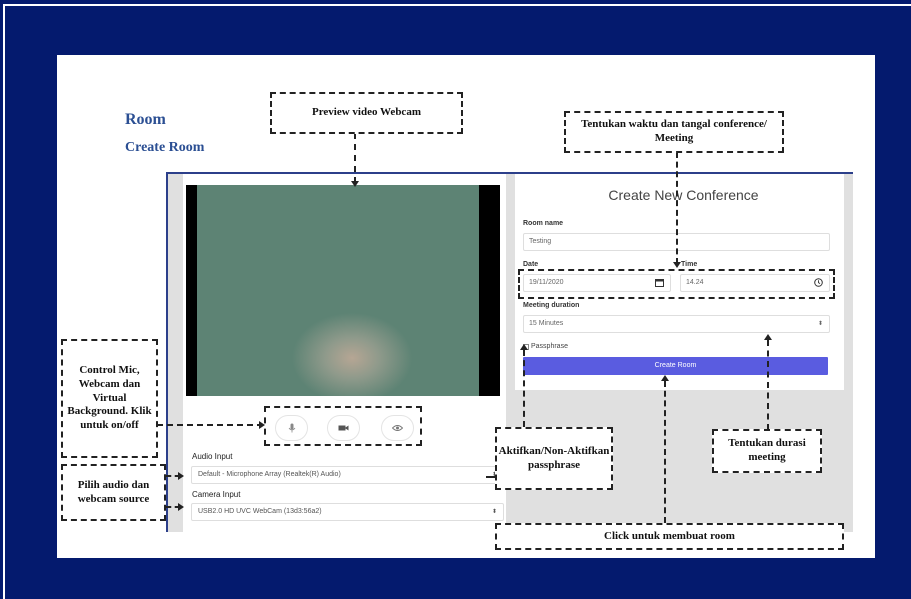  I want to click on heading-room: Room, so click(145, 119).